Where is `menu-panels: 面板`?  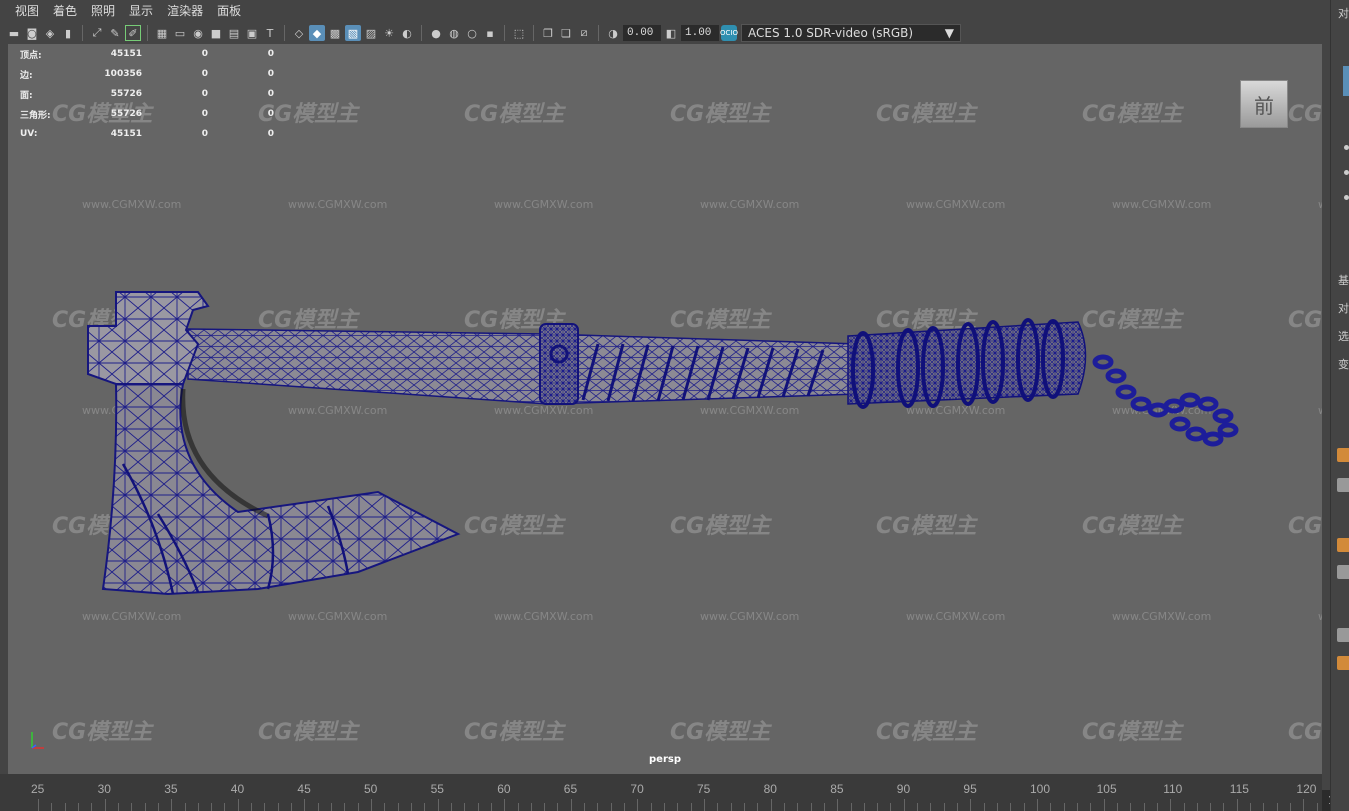
menu-panels: 面板 is located at coordinates (229, 11).